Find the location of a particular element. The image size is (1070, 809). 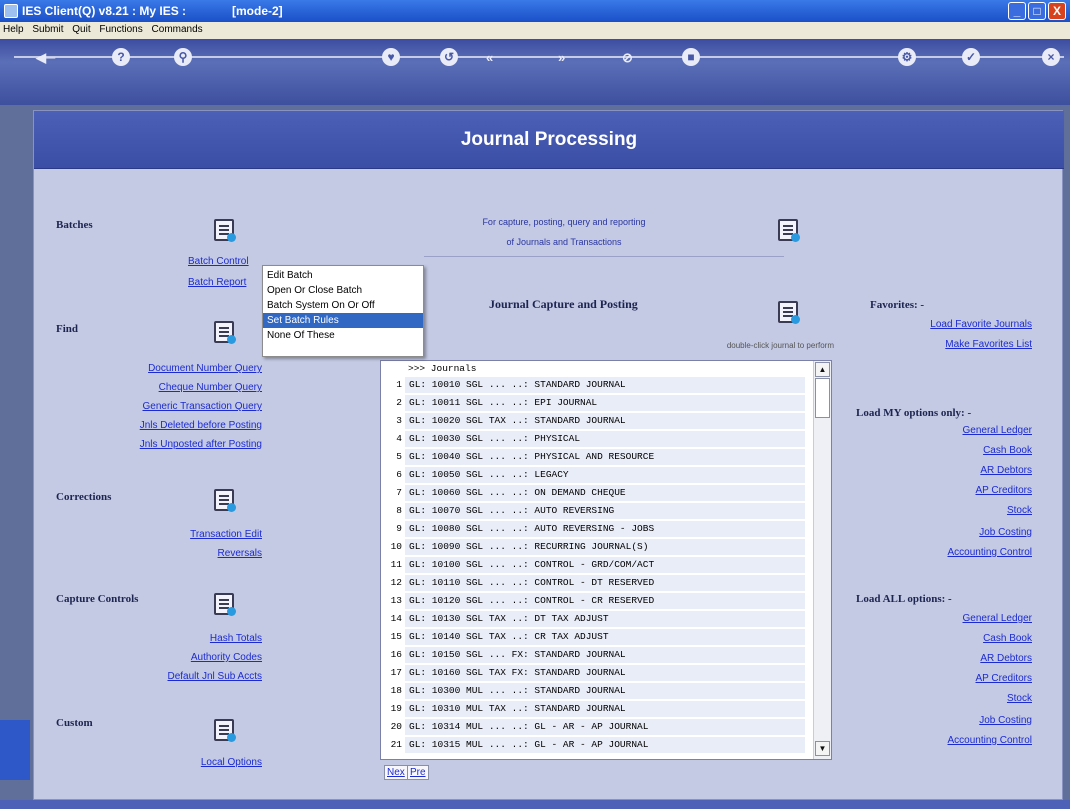

journal-row-number: 16 is located at coordinates (393, 655).